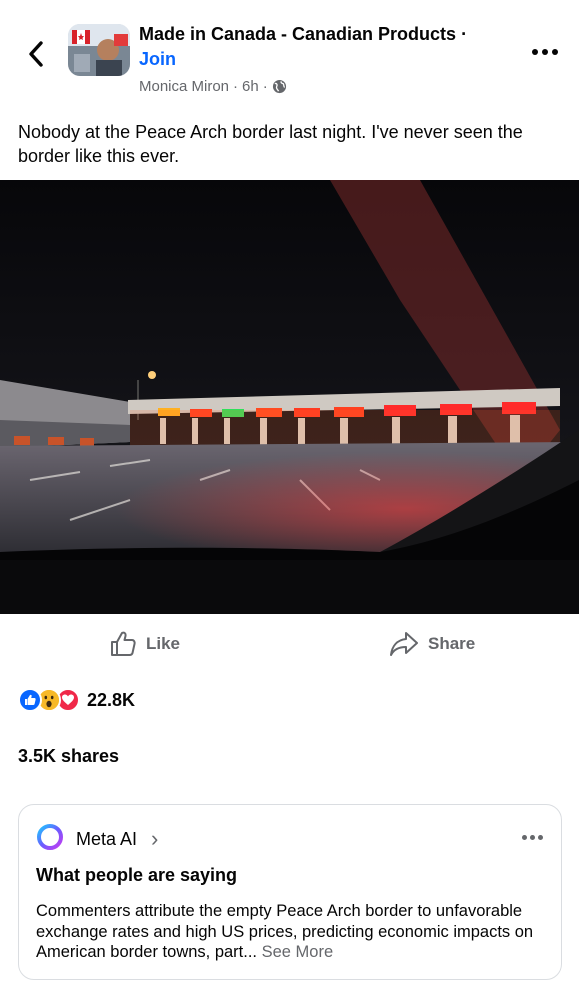  I want to click on chevron-left-icon, so click(36, 54).